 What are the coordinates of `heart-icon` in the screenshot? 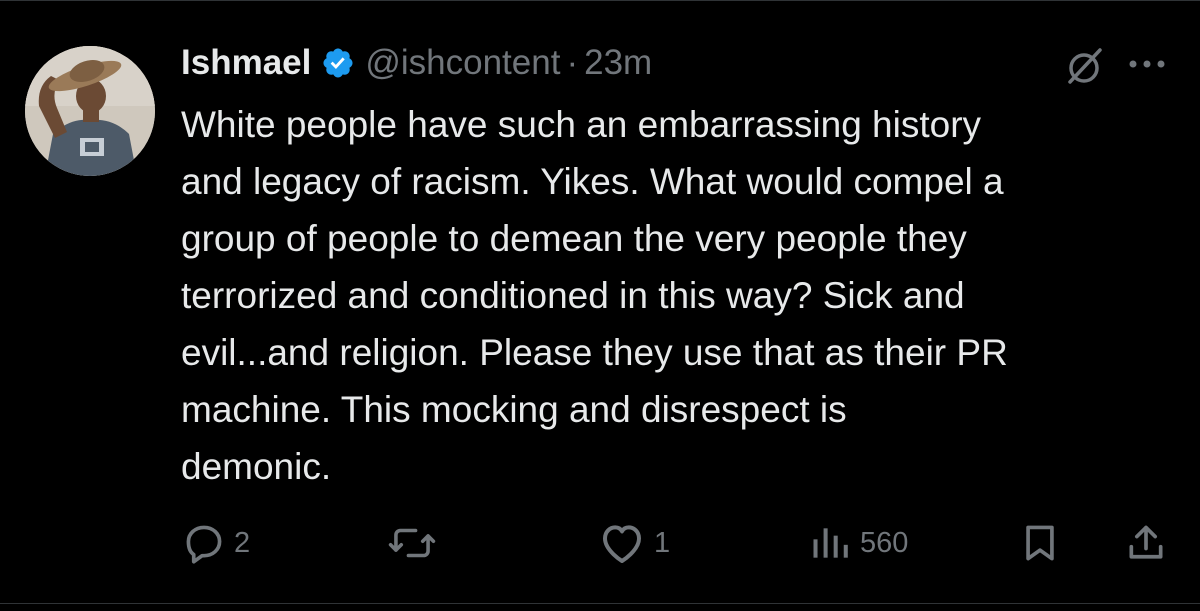 It's located at (622, 544).